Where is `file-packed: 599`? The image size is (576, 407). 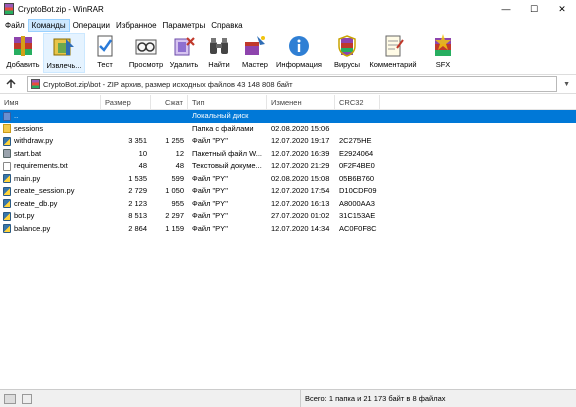 file-packed: 599 is located at coordinates (177, 178).